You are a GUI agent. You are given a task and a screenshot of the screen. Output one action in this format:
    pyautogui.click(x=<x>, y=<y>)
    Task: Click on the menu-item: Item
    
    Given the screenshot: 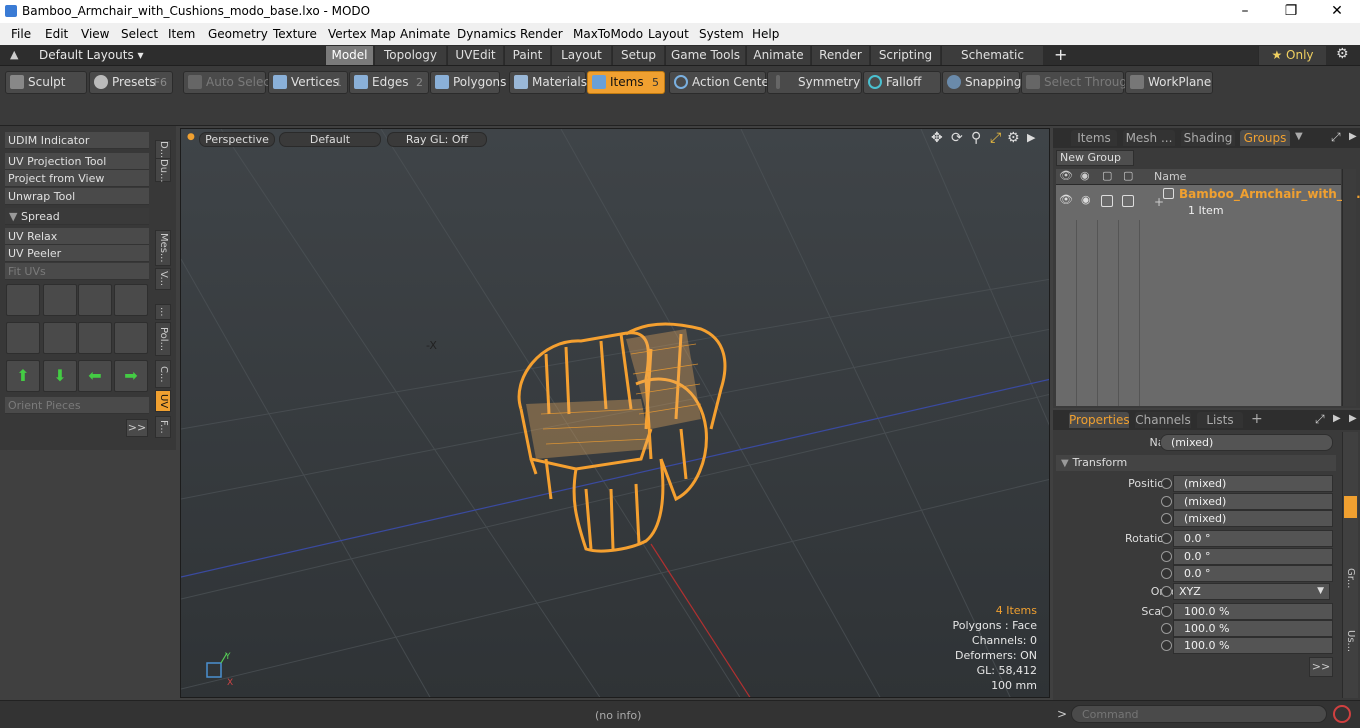 What is the action you would take?
    pyautogui.click(x=181, y=34)
    